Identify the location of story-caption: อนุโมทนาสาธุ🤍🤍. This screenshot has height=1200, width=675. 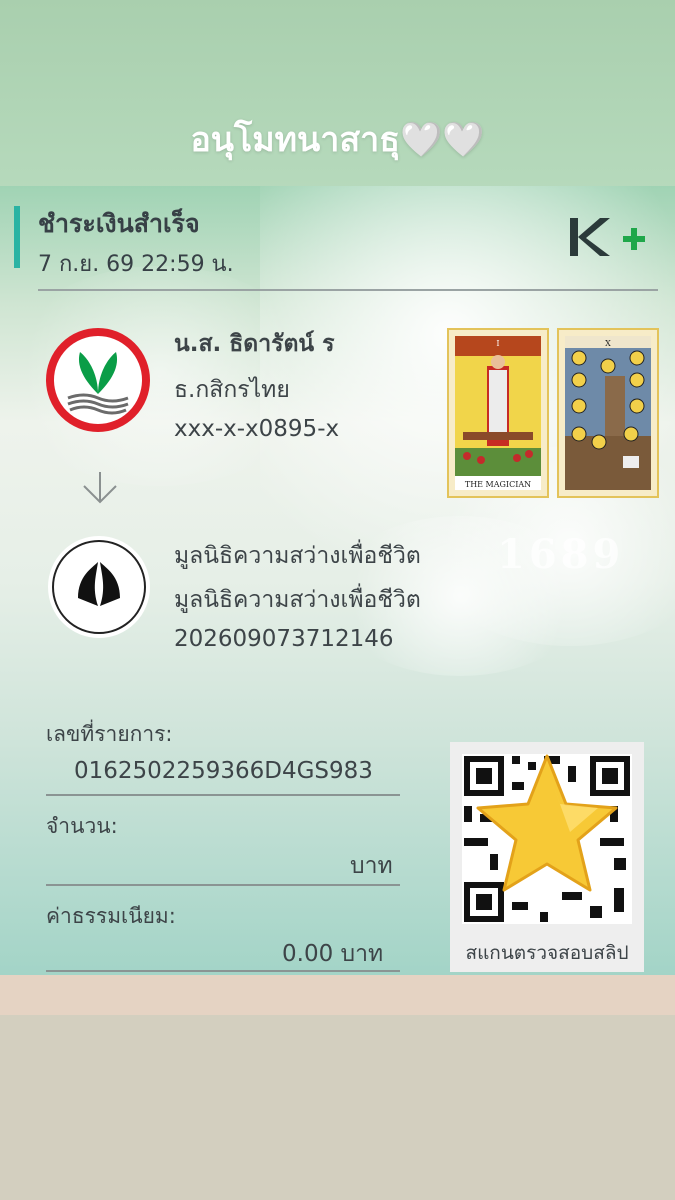
(337, 140).